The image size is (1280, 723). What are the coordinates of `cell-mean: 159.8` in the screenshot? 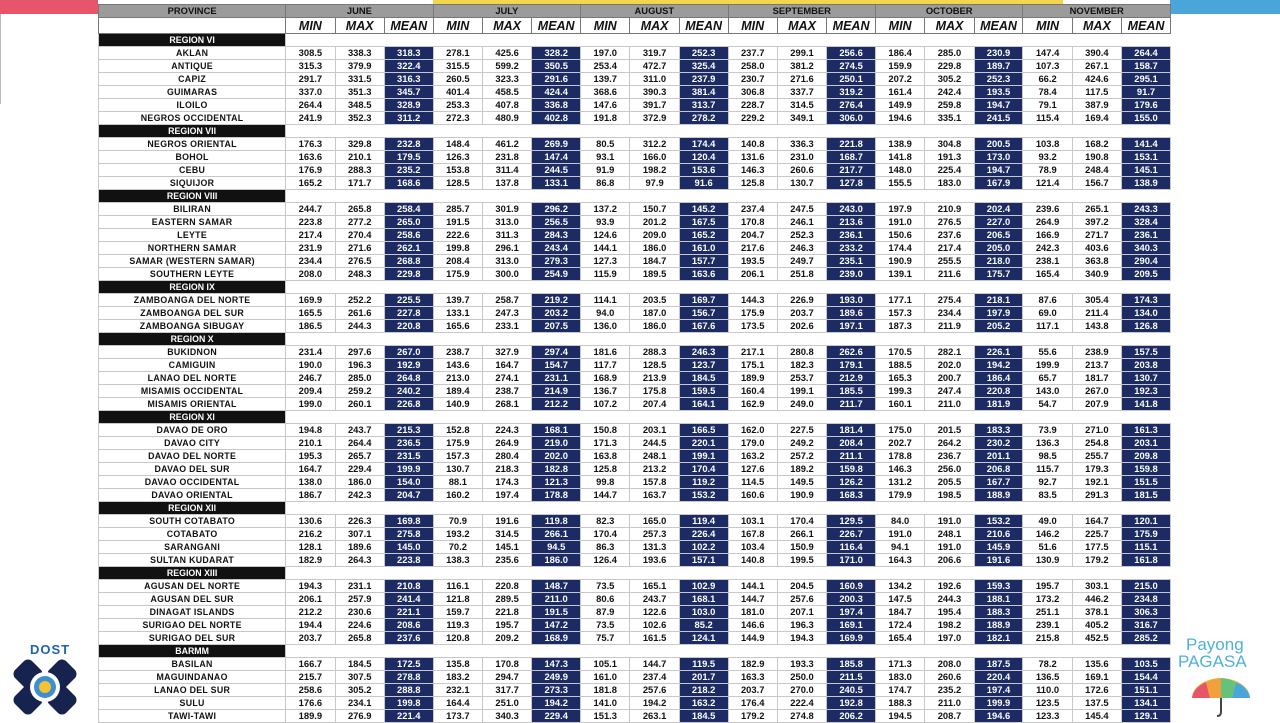 It's located at (1146, 469).